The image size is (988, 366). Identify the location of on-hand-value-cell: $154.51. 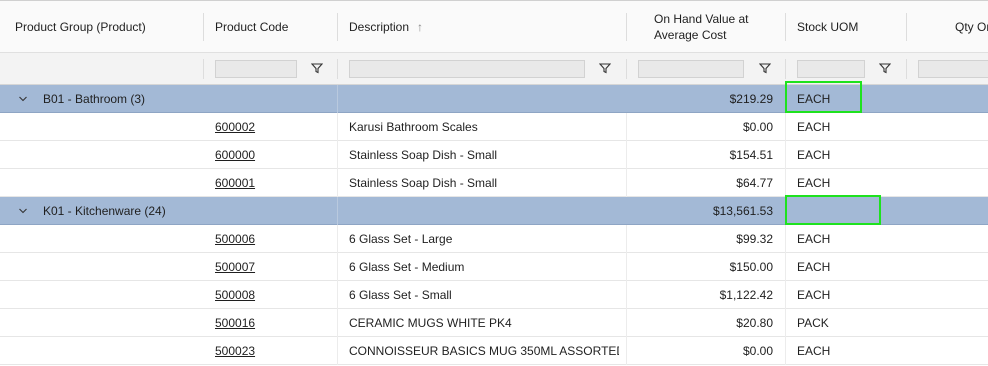
(751, 155).